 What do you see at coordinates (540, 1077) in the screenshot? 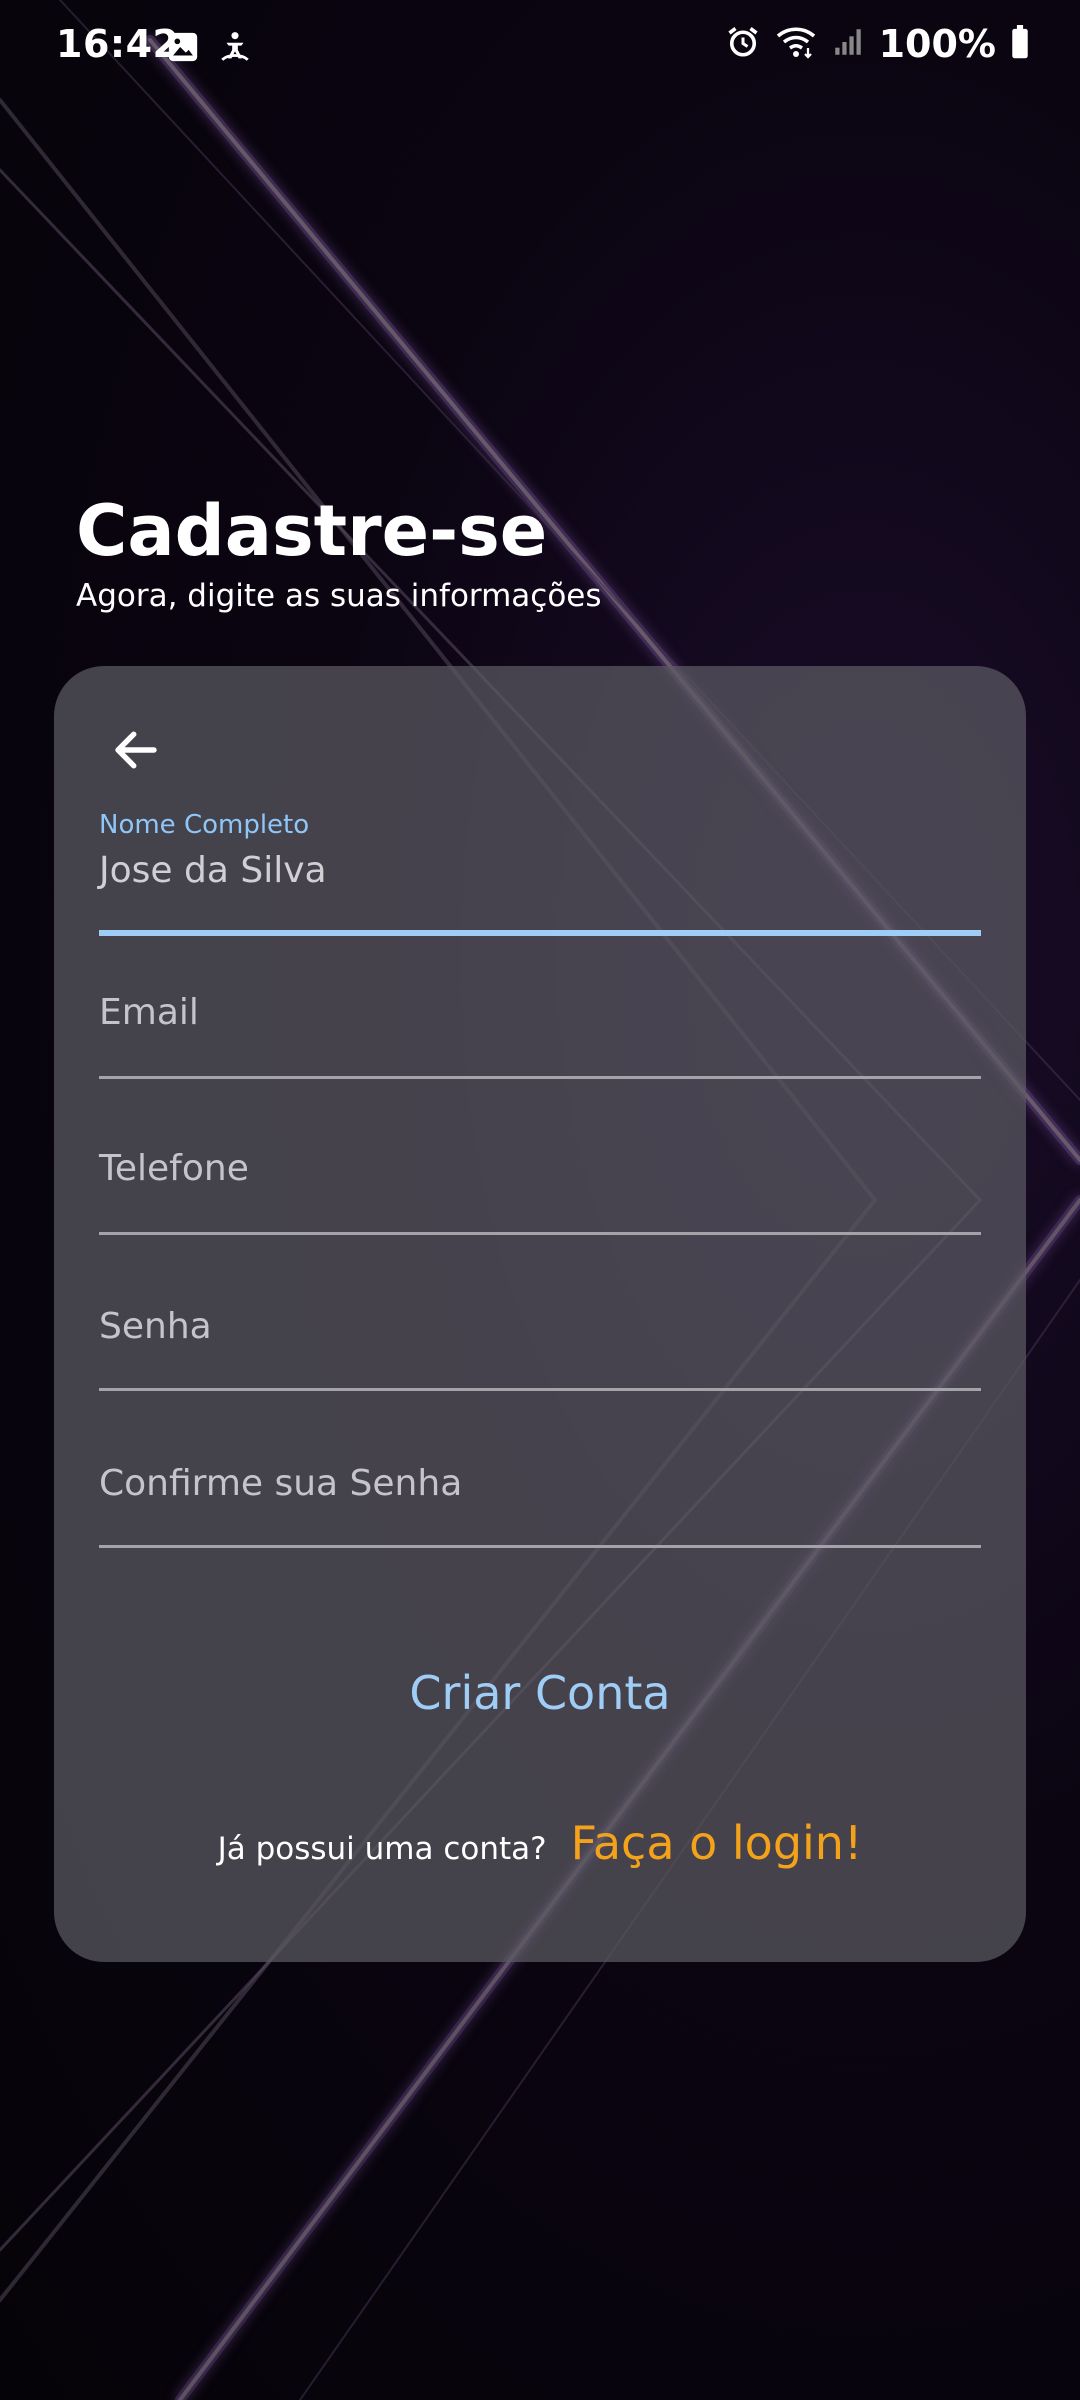
I see `email-underline` at bounding box center [540, 1077].